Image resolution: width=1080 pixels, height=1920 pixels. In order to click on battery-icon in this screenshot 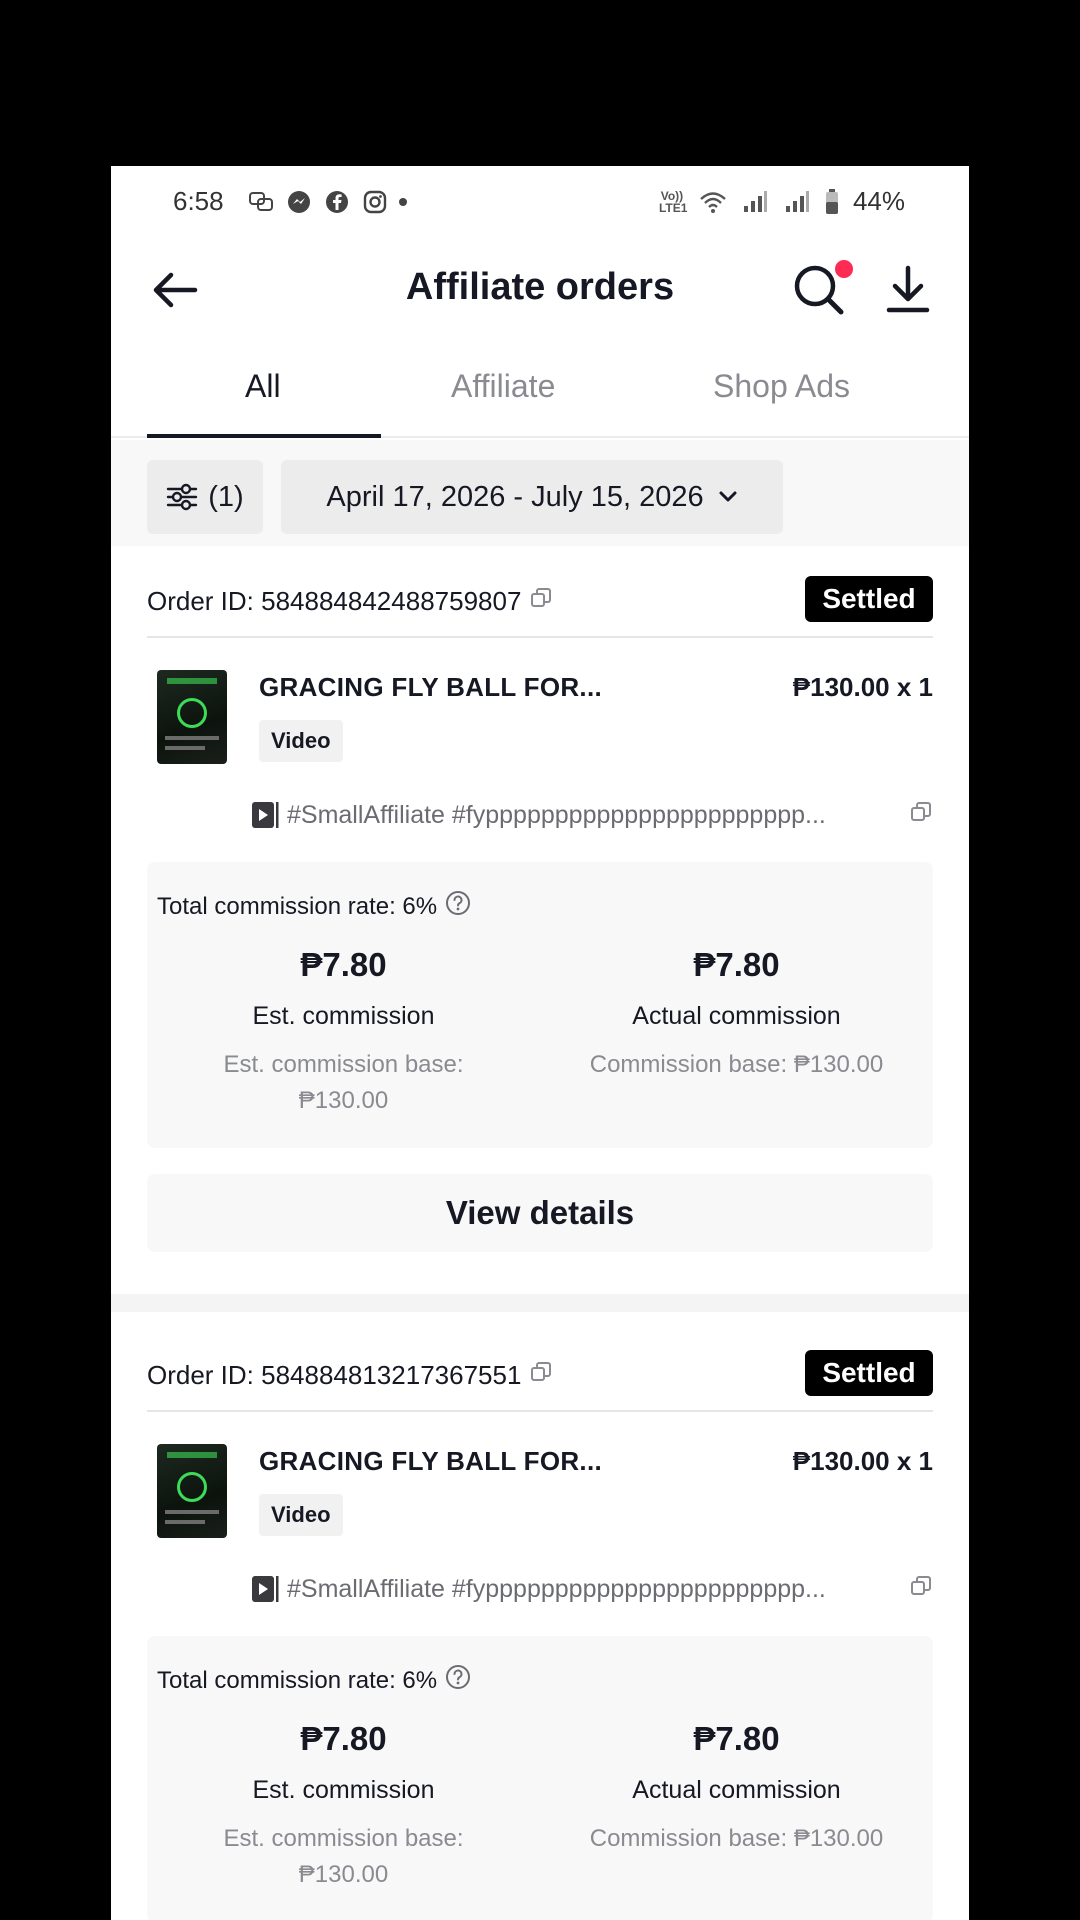, I will do `click(832, 202)`.